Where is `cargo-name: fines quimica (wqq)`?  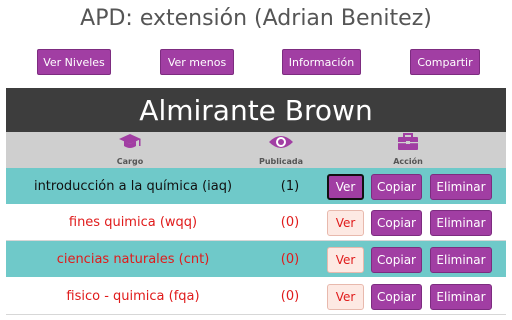 cargo-name: fines quimica (wqq) is located at coordinates (133, 222).